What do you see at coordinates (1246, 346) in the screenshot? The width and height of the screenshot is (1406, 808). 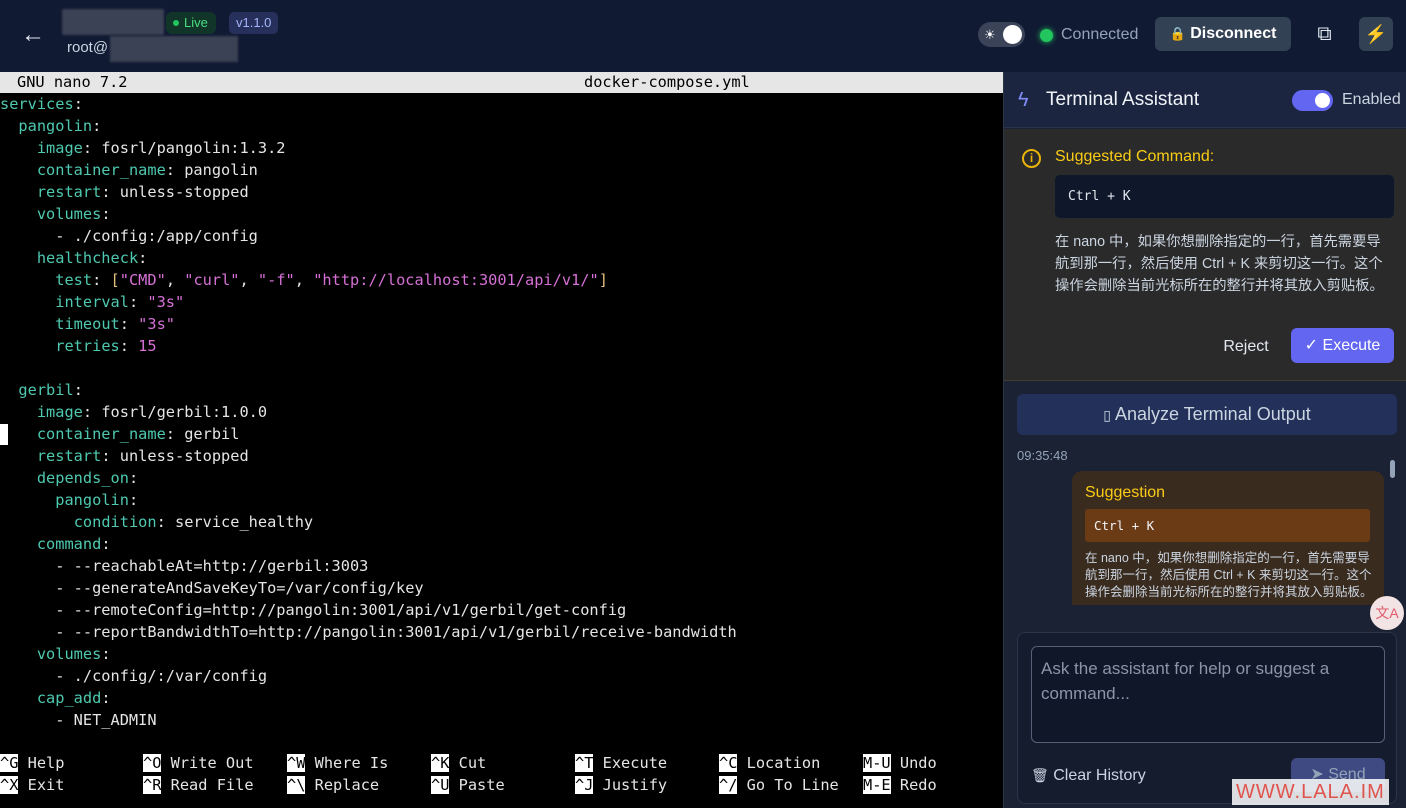 I see `reject-button: Reject` at bounding box center [1246, 346].